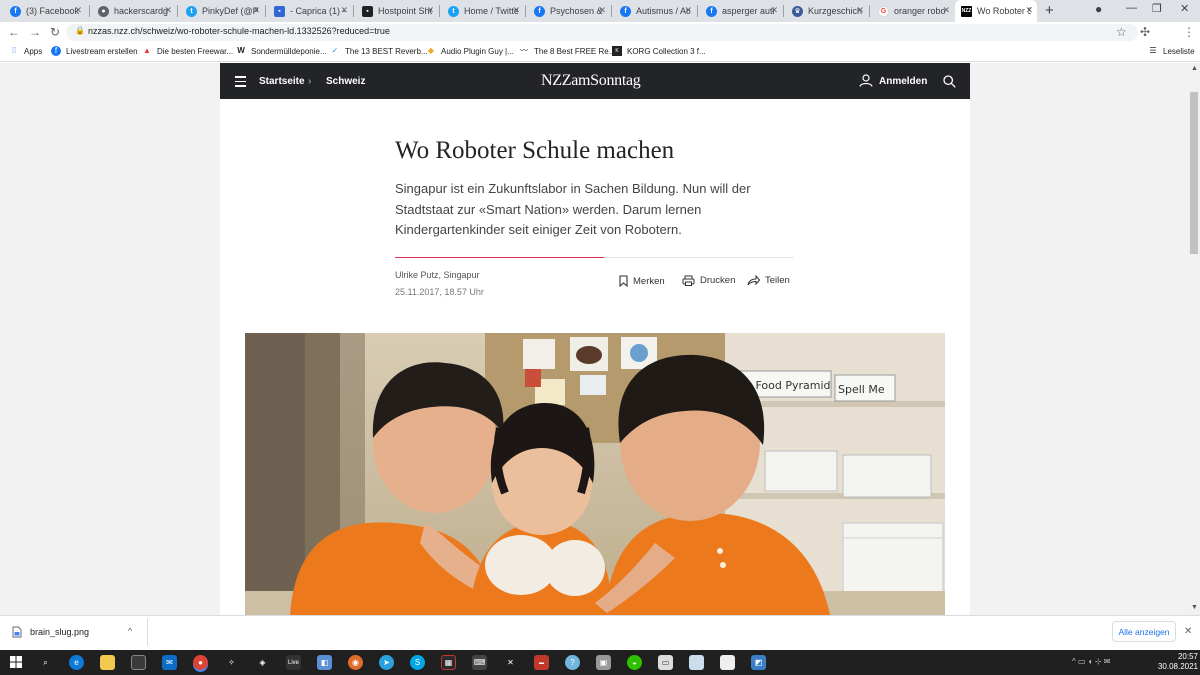 This screenshot has height=675, width=1200. I want to click on app-icon: ✧, so click(231, 662).